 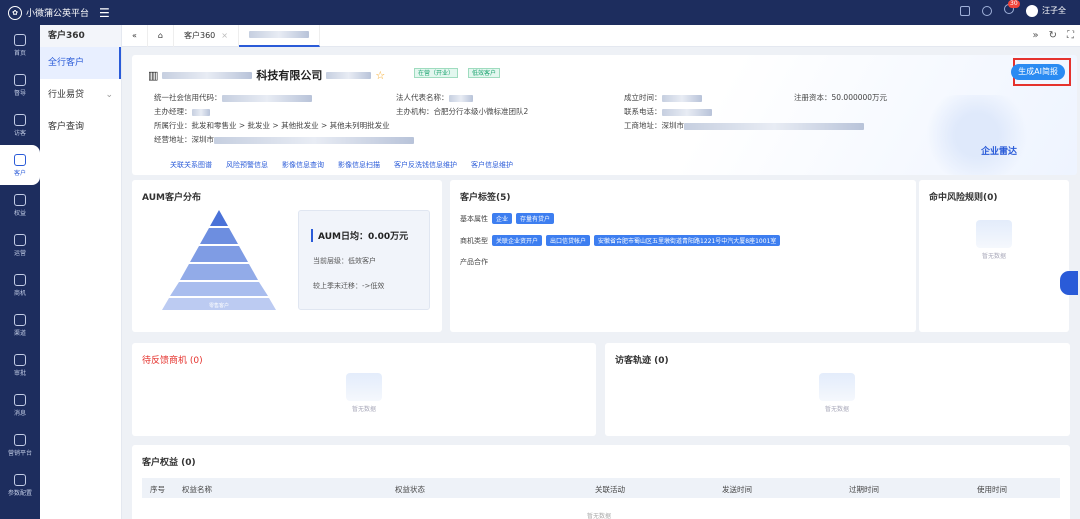 I want to click on close-icon: ×, so click(x=224, y=36).